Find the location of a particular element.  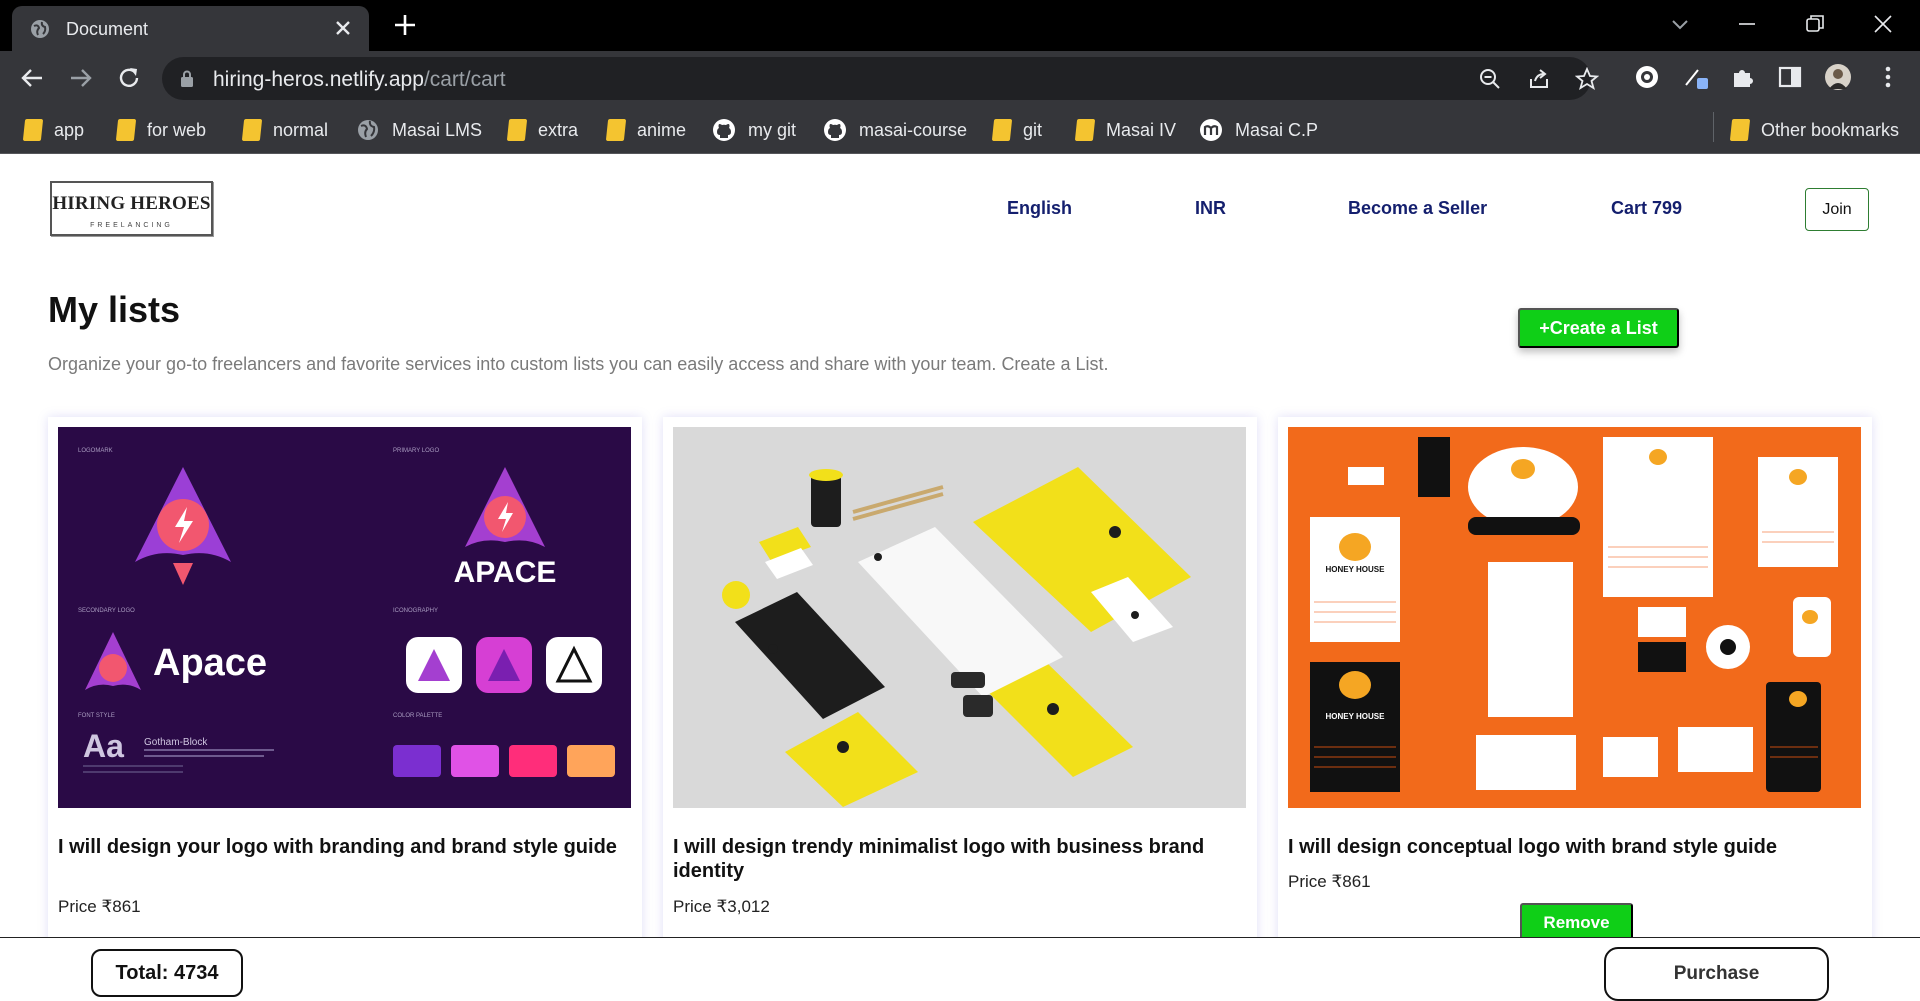

menu-dots-icon is located at coordinates (1888, 77).